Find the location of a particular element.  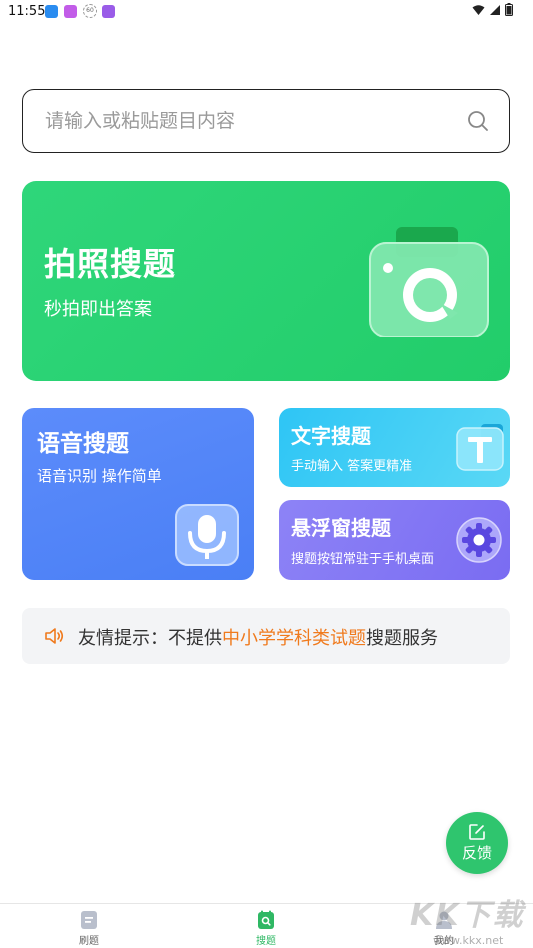

nav-item-practice: 刷题 is located at coordinates (89, 928).